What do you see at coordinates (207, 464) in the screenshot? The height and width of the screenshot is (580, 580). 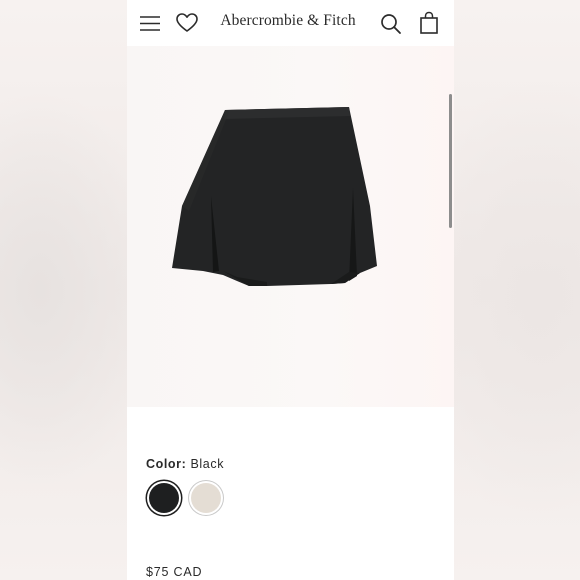 I see `color-value: Black` at bounding box center [207, 464].